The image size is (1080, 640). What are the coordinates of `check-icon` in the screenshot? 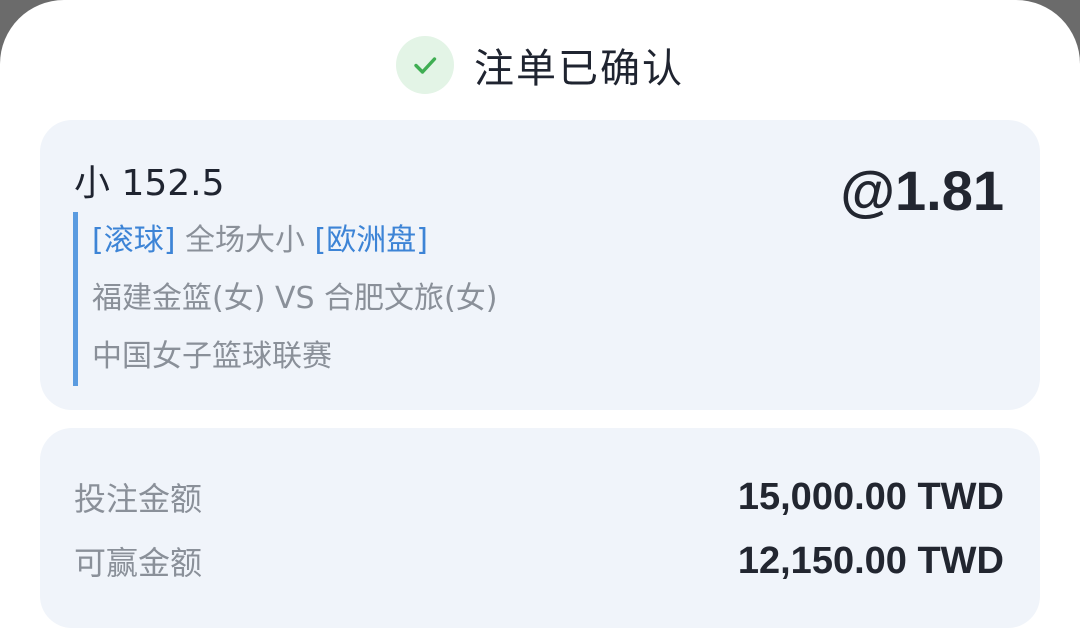 It's located at (425, 65).